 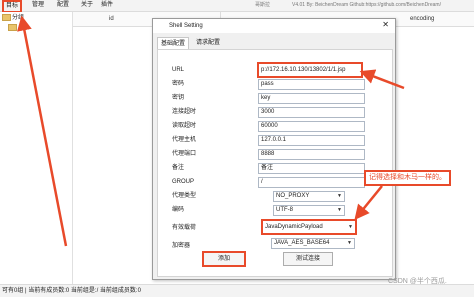 What do you see at coordinates (284, 210) in the screenshot?
I see `encoding-value: UTF-8` at bounding box center [284, 210].